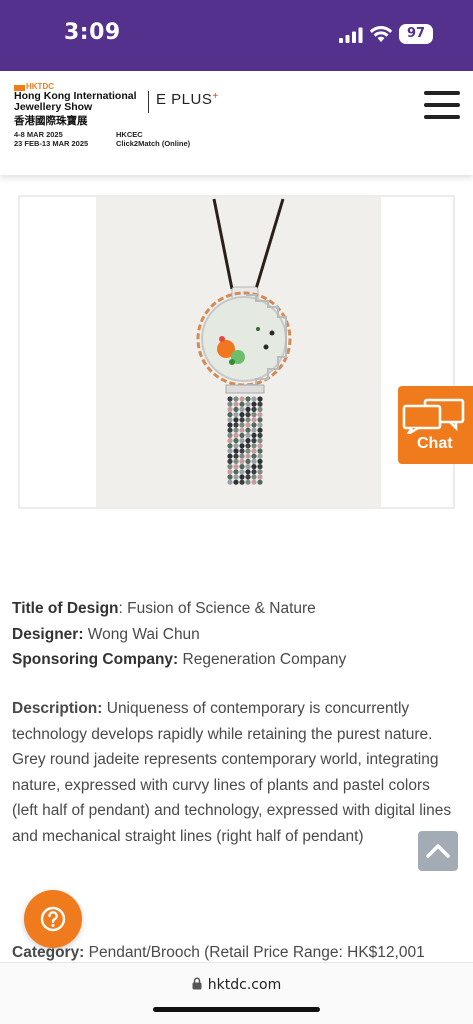 This screenshot has height=1024, width=473. What do you see at coordinates (38, 134) in the screenshot?
I see `date-physical: 4-8 MAR 2025` at bounding box center [38, 134].